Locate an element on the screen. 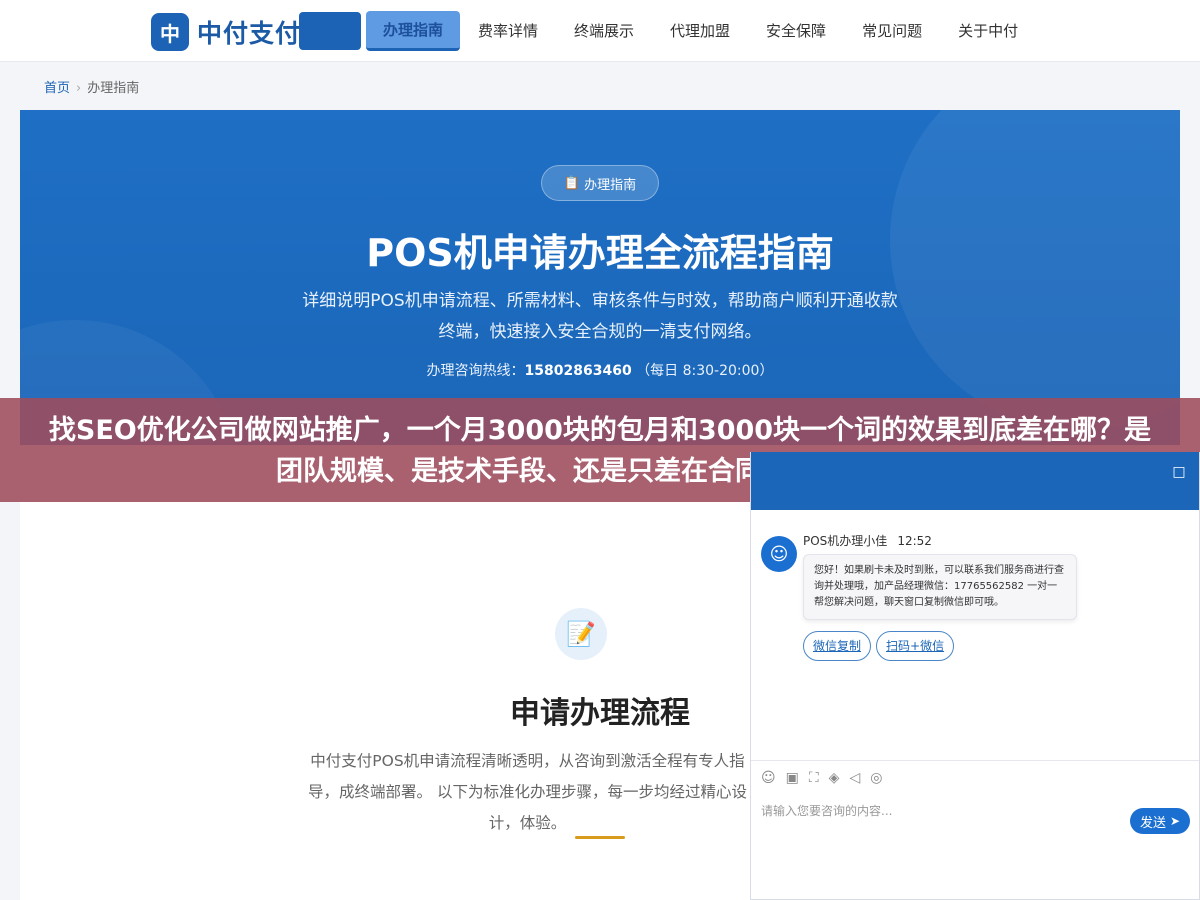 The image size is (1200, 900). nav-faq: 常见问题 is located at coordinates (892, 31).